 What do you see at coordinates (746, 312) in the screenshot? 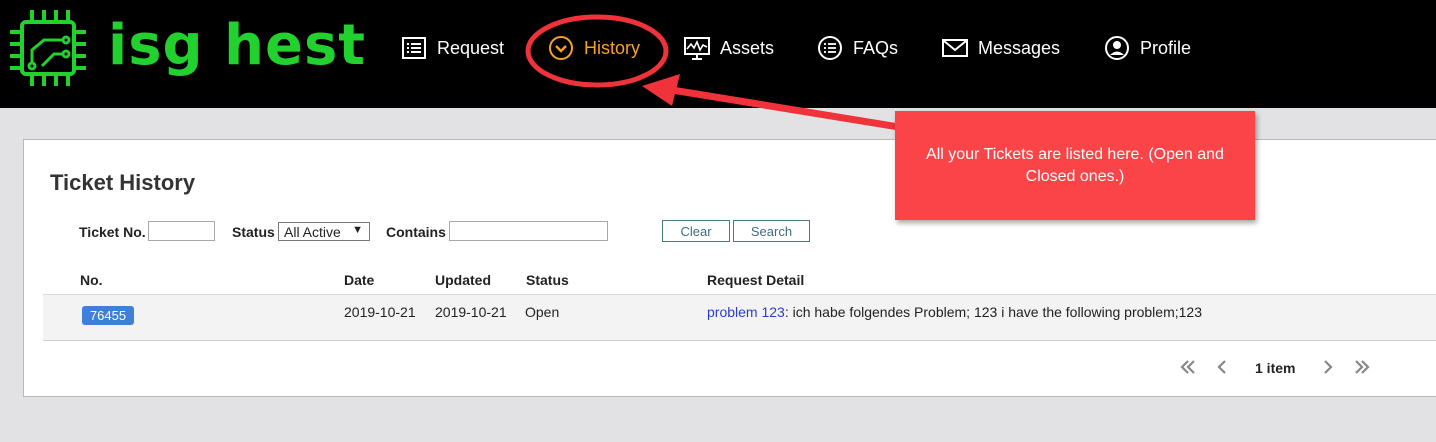
I see `request-detail-link: problem 123` at bounding box center [746, 312].